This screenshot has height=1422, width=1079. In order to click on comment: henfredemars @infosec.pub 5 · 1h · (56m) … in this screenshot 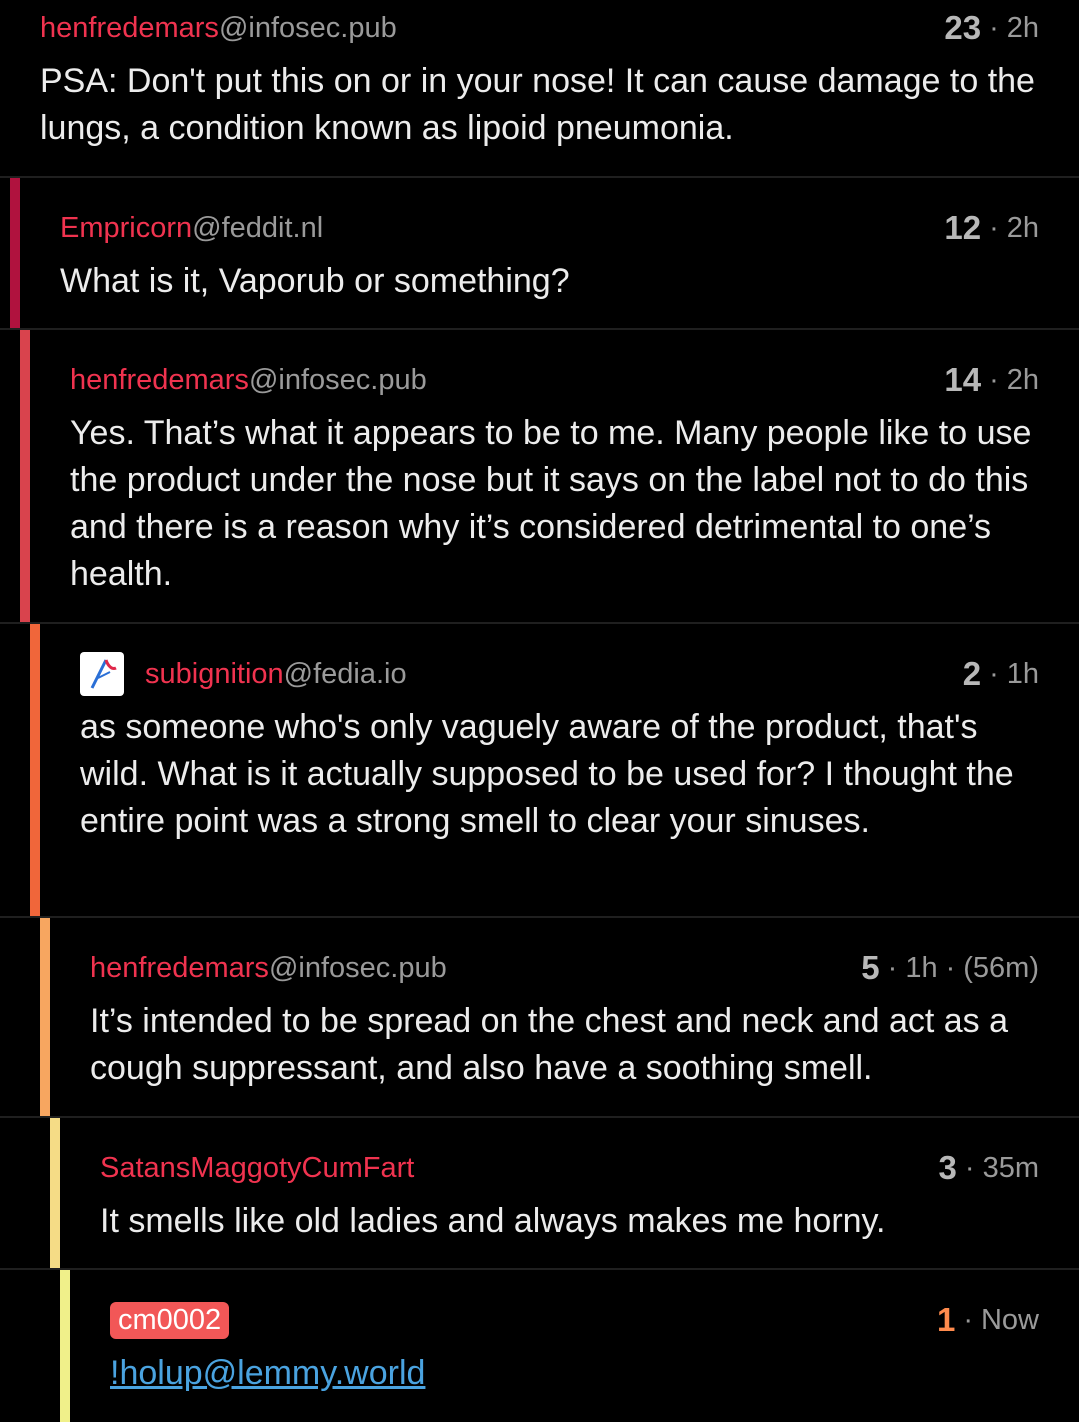, I will do `click(539, 1018)`.